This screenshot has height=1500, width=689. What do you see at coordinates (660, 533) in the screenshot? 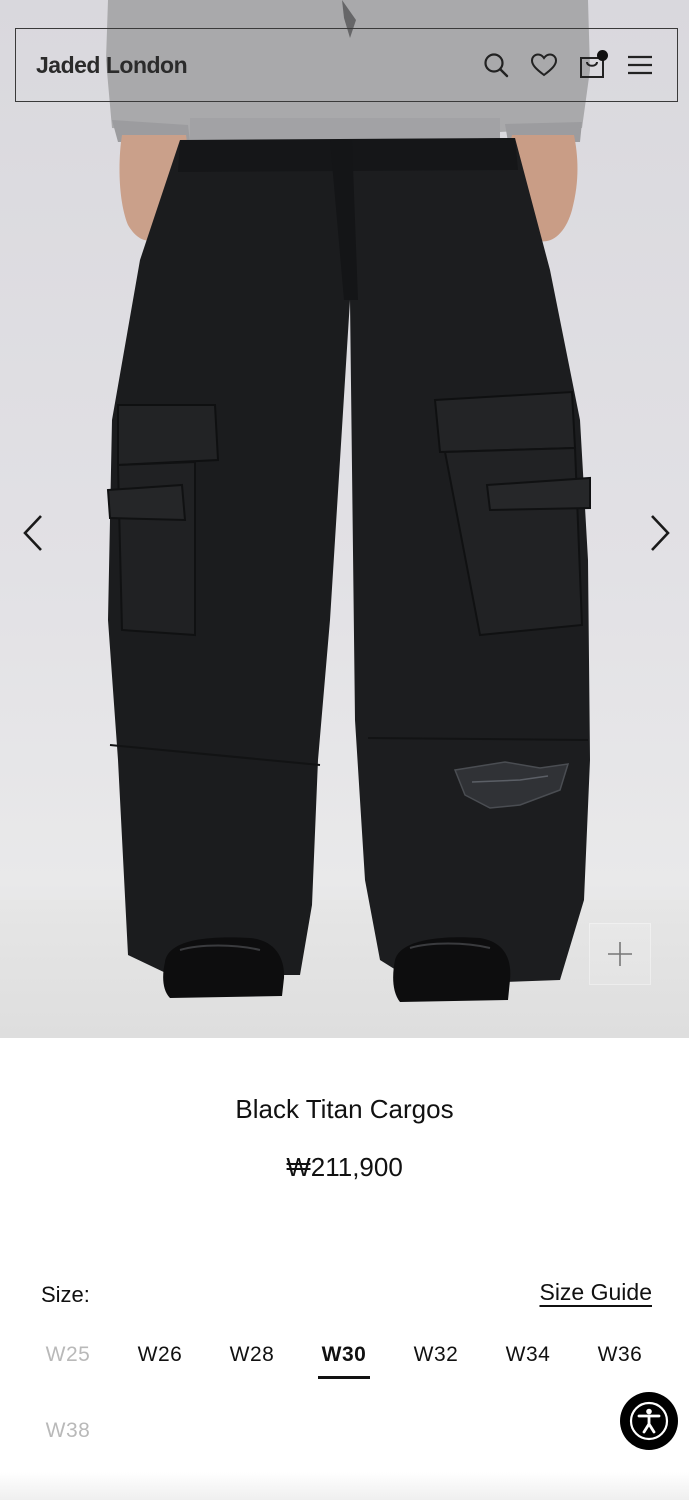
I see `chevron-right-icon` at bounding box center [660, 533].